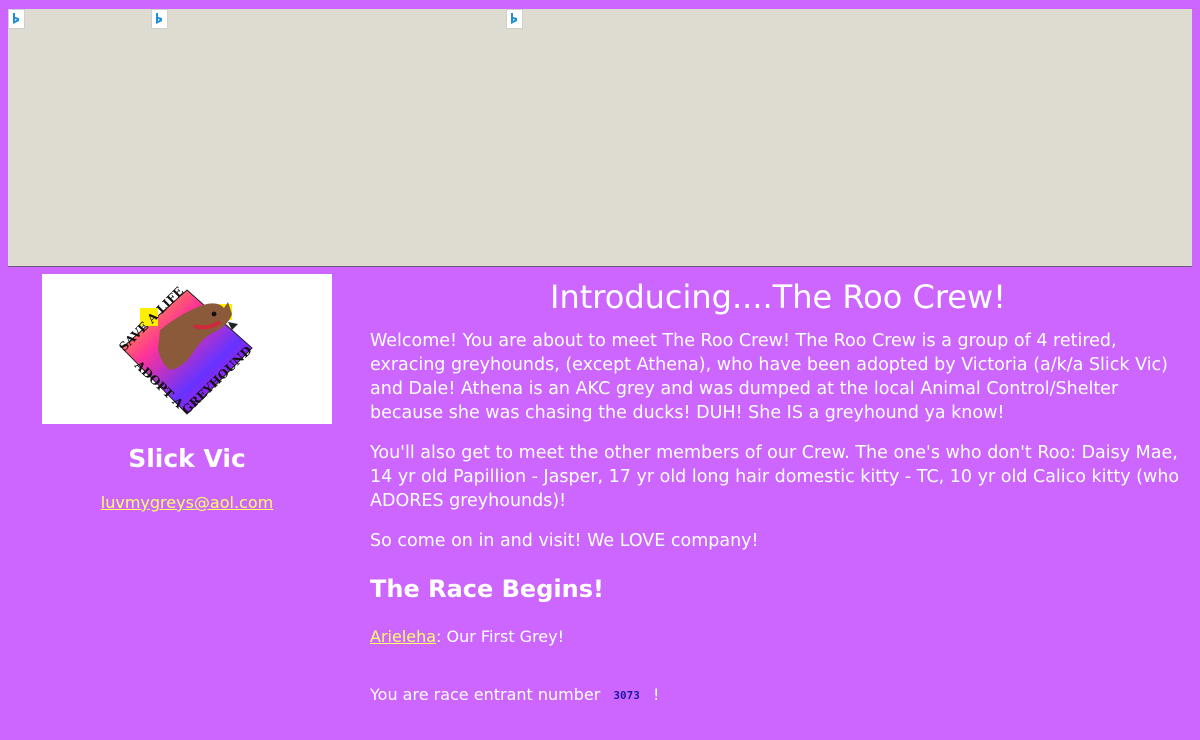 This screenshot has width=1200, height=740. Describe the element at coordinates (778, 695) in the screenshot. I see `counter-line: You are race entrant number 3073 !` at that location.